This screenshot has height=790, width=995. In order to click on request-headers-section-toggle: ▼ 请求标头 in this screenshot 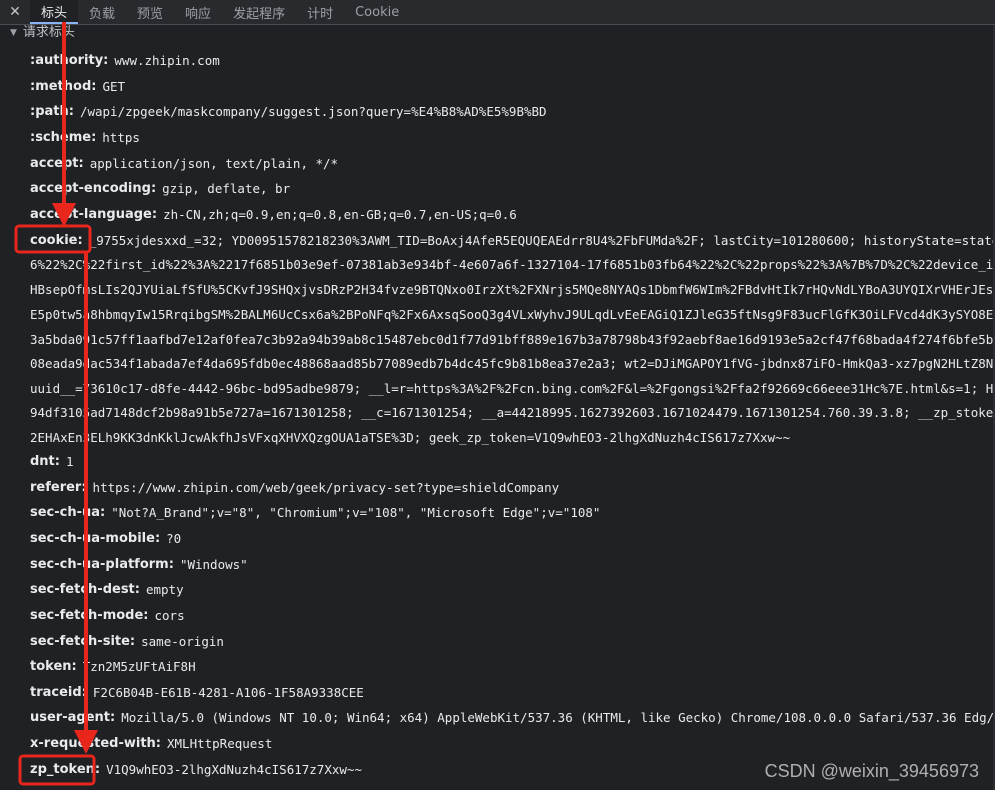, I will do `click(497, 33)`.